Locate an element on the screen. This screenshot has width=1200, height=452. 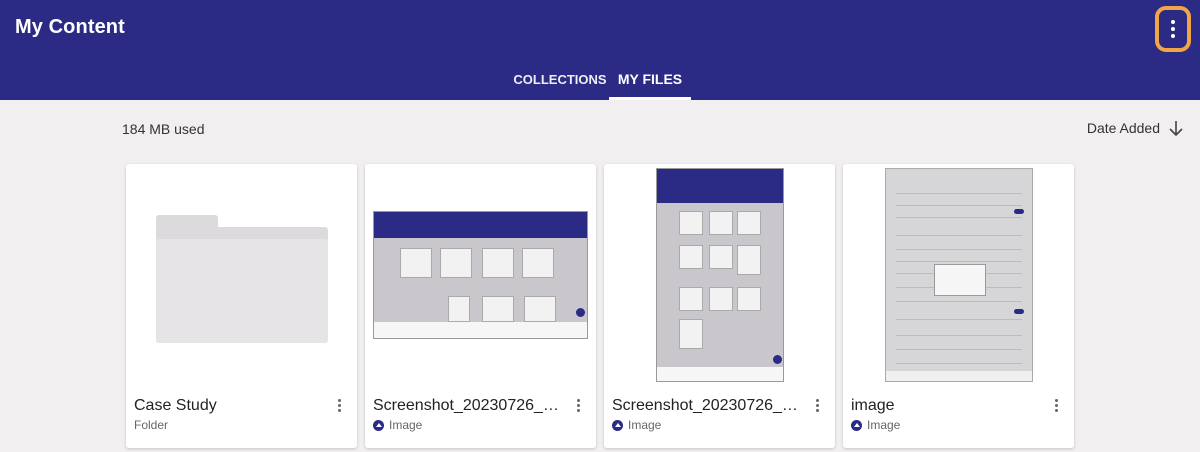
file-type-label: Folder is located at coordinates (151, 425).